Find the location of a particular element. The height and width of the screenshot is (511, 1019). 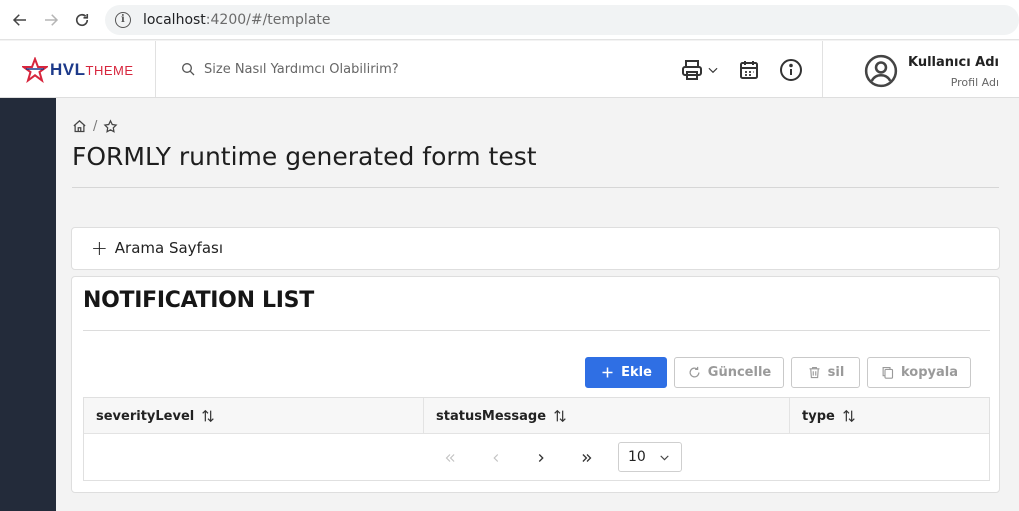

back-arrow-icon is located at coordinates (20, 20).